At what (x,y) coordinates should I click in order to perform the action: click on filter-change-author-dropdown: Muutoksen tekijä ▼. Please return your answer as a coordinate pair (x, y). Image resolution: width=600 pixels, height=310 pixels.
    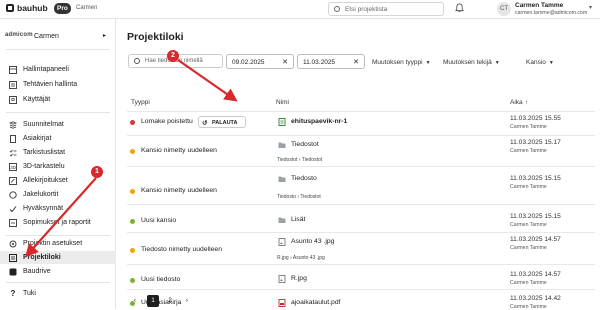
    Looking at the image, I should click on (471, 62).